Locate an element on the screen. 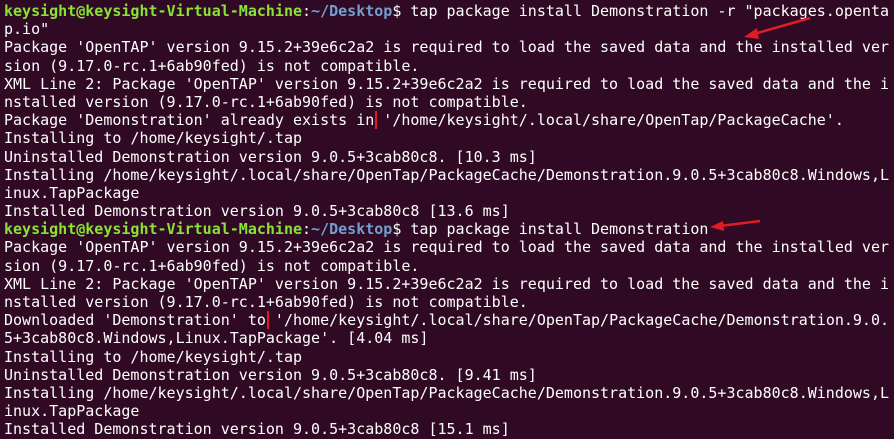  command-text: tap package install Demonstration is located at coordinates (559, 229).